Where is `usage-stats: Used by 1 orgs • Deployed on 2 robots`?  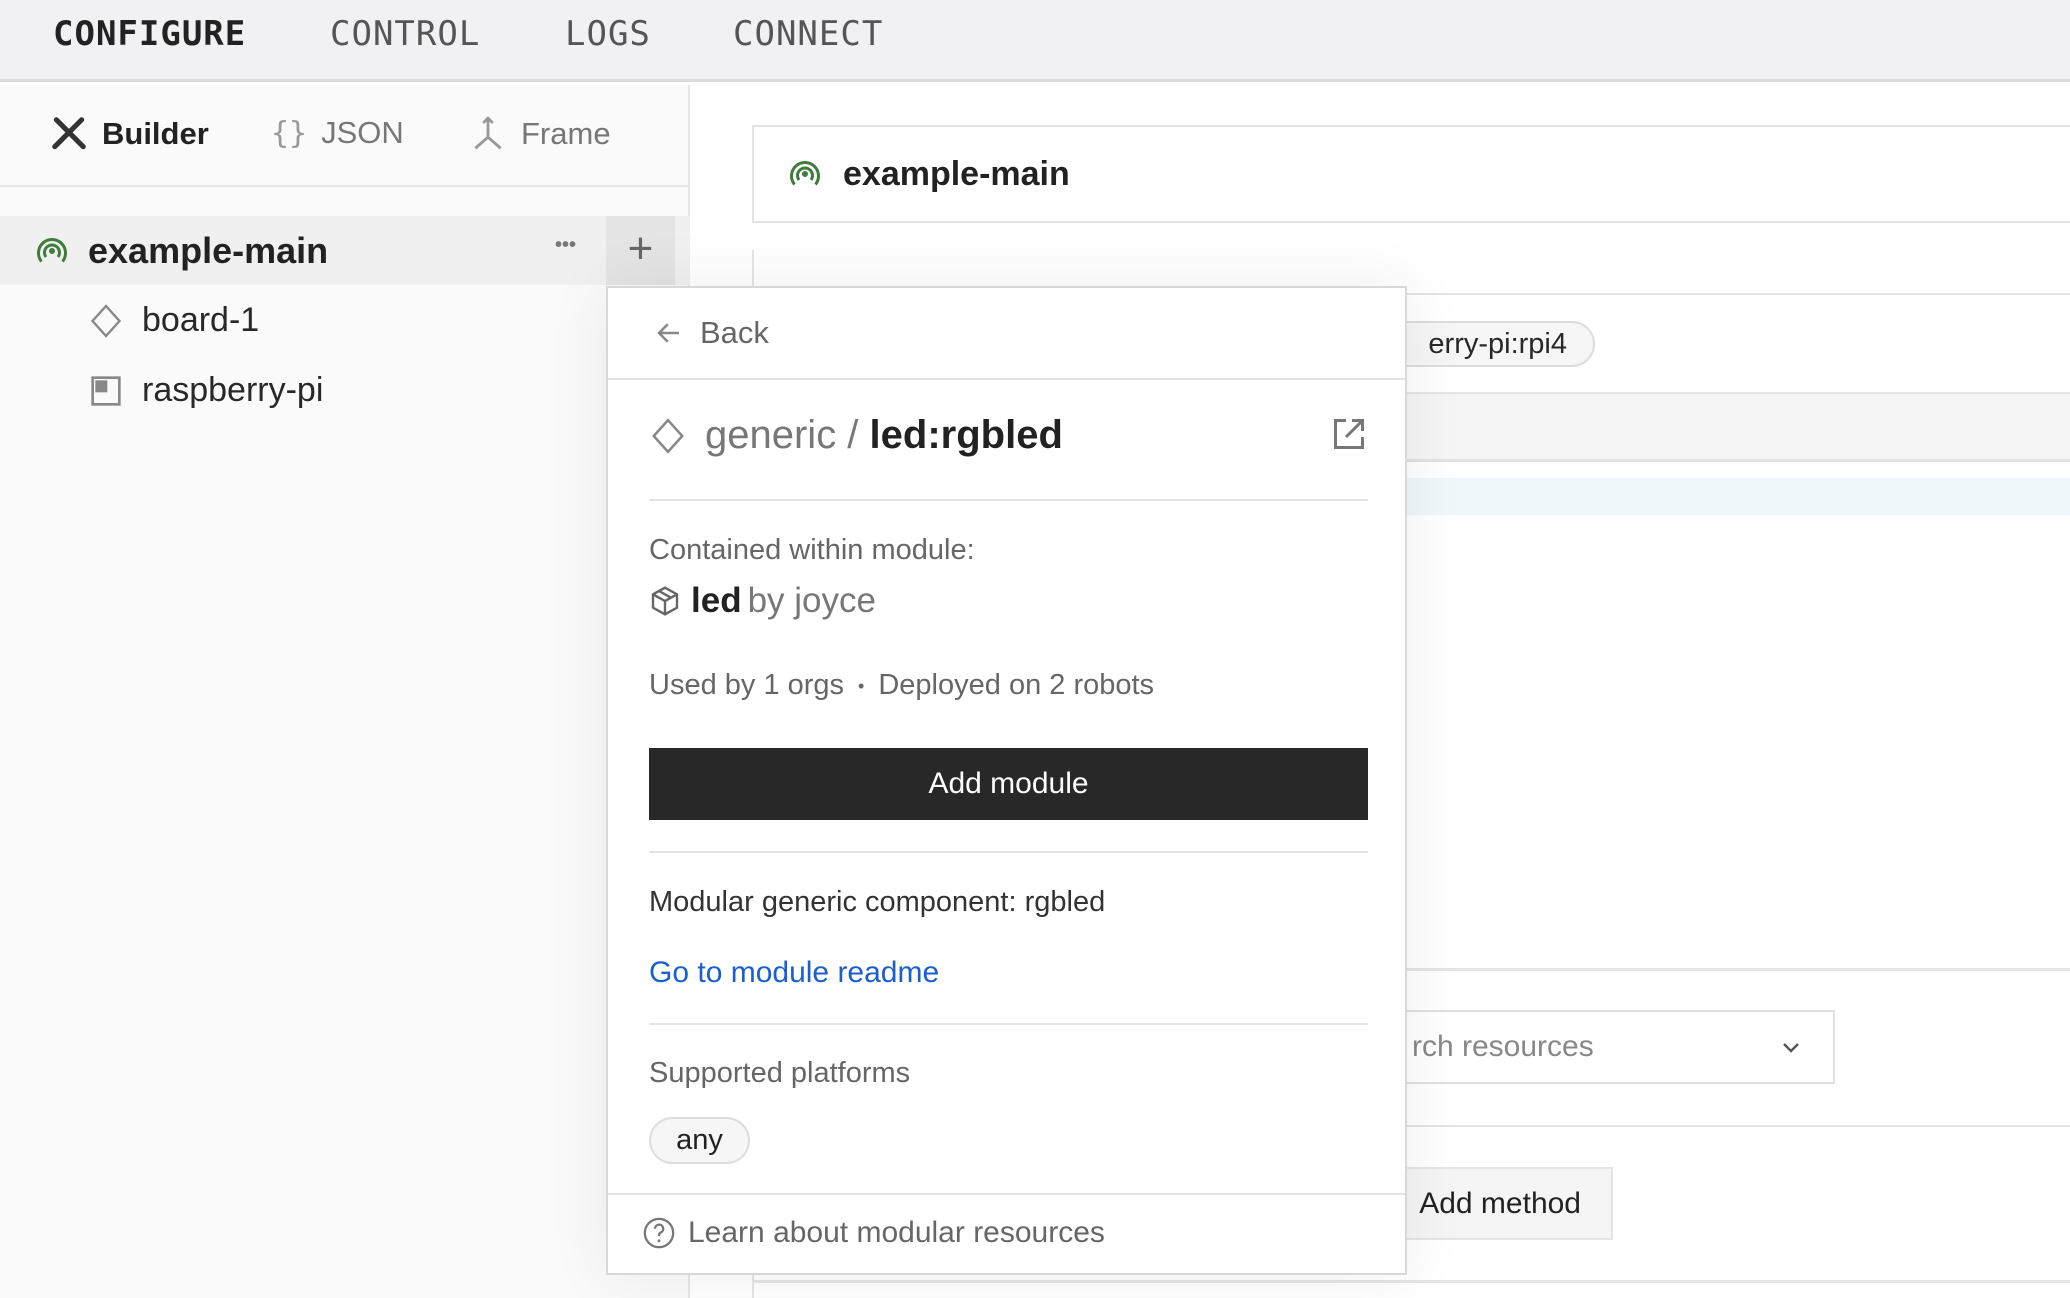
usage-stats: Used by 1 orgs • Deployed on 2 robots is located at coordinates (901, 686).